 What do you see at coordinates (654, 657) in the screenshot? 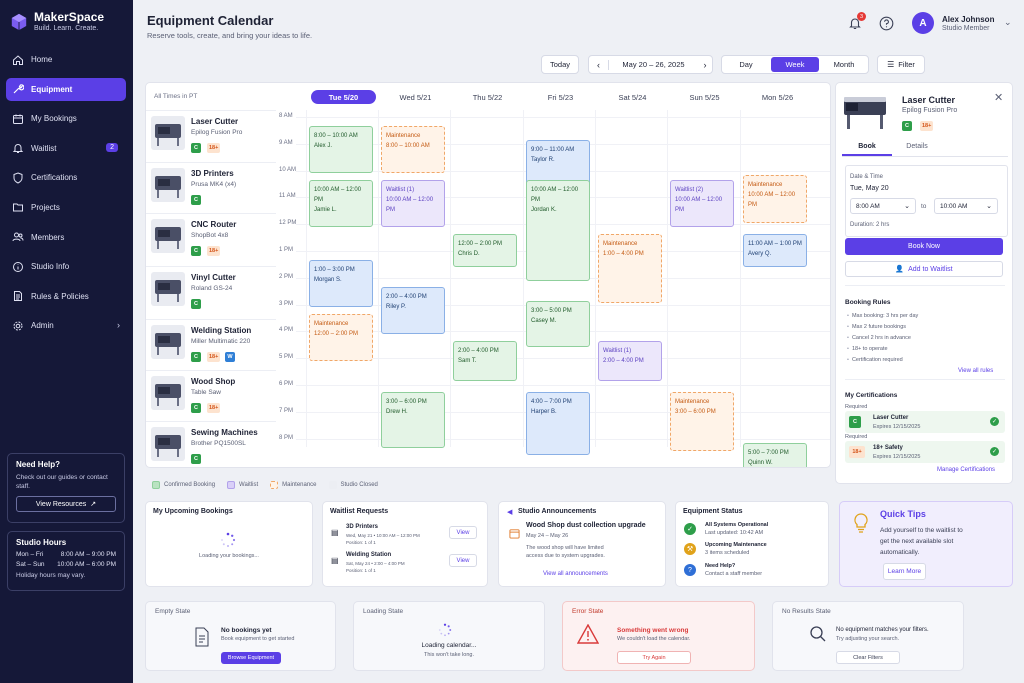
I see `try-again-button: Try Again` at bounding box center [654, 657].